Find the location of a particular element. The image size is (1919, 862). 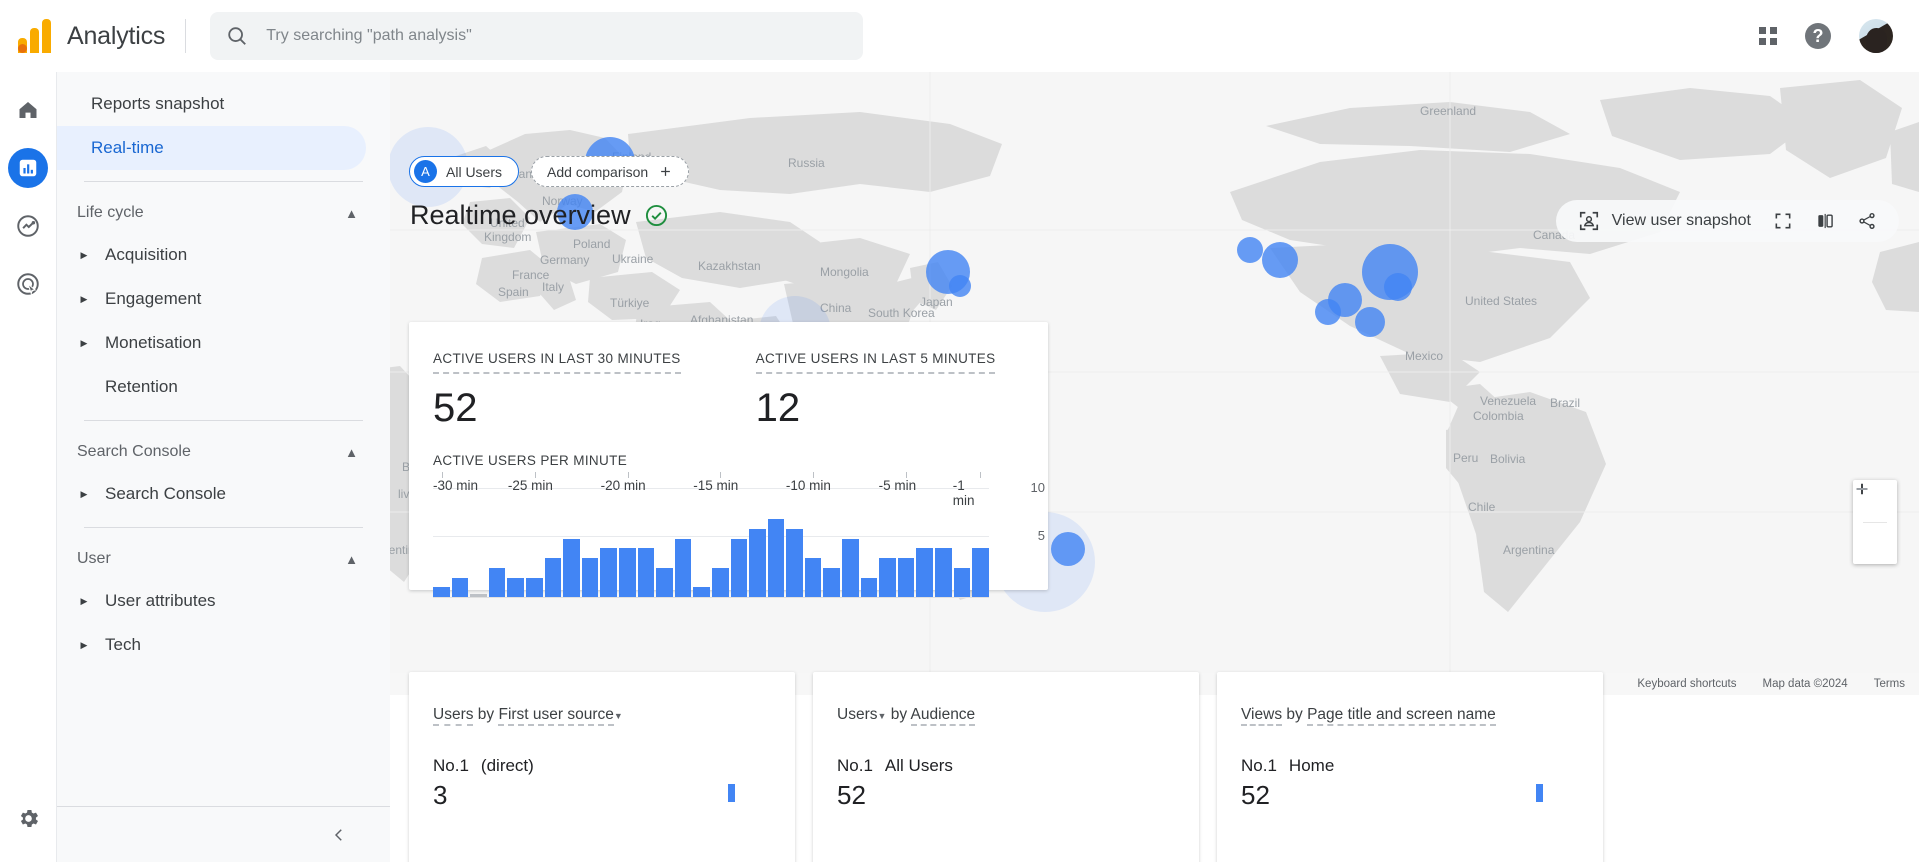

left-rail is located at coordinates (28, 467).